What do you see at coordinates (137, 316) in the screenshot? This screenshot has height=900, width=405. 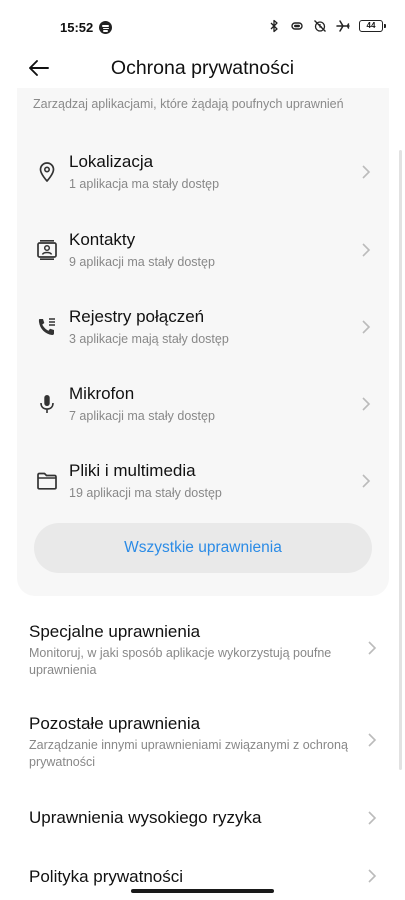 I see `permission-title: Rejestry połączeń` at bounding box center [137, 316].